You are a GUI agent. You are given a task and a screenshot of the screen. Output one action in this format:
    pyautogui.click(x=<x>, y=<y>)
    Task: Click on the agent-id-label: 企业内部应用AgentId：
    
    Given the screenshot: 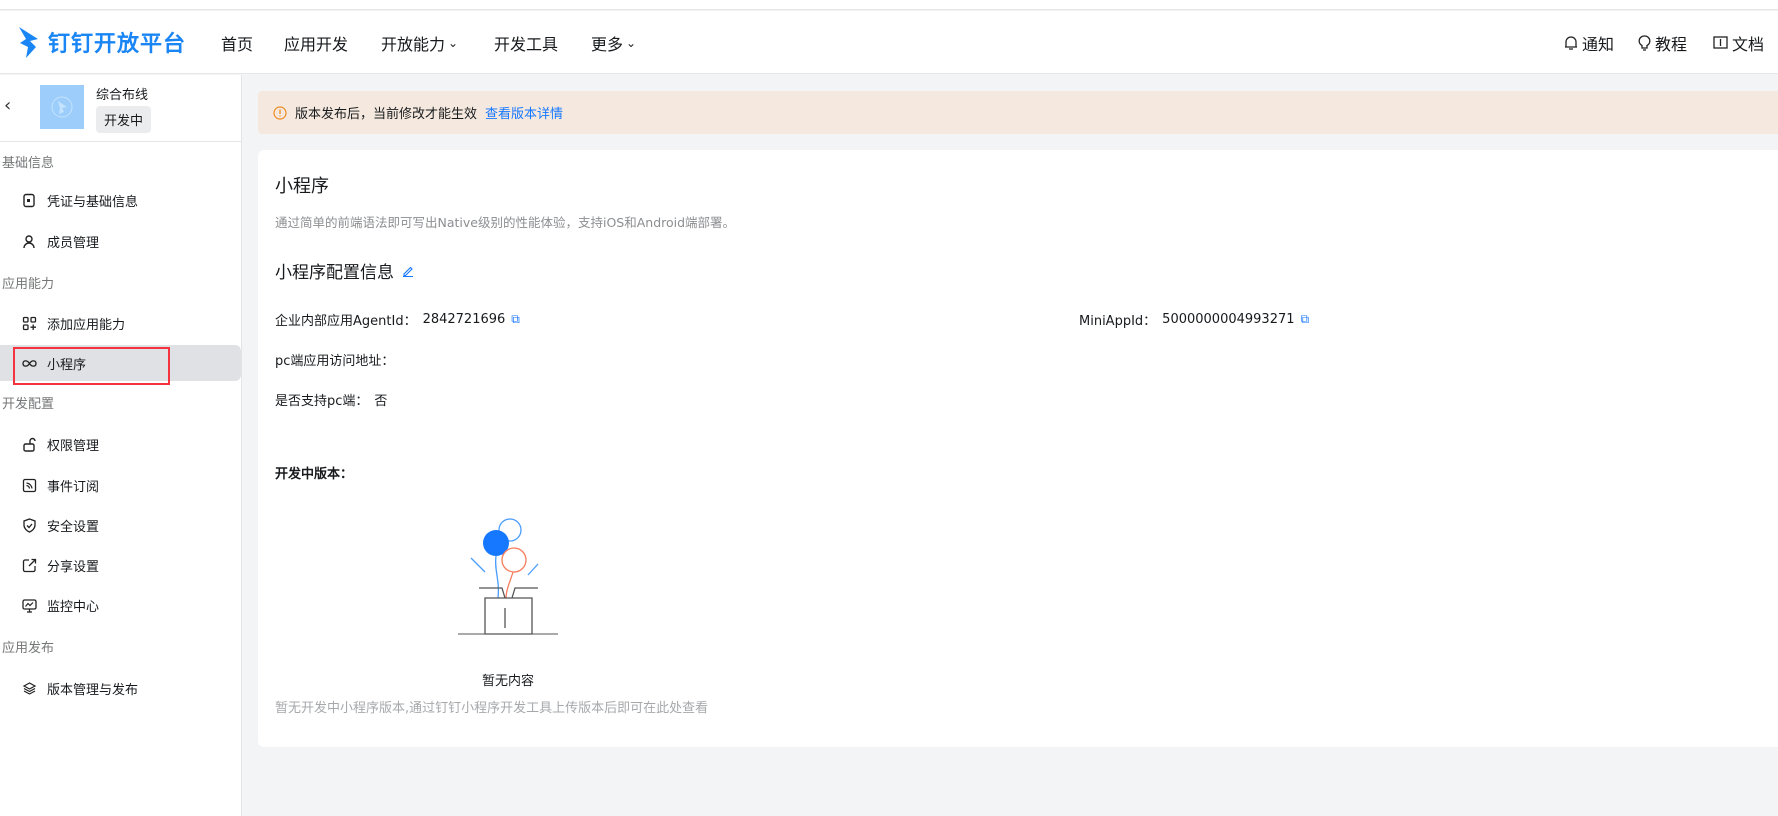 What is the action you would take?
    pyautogui.click(x=346, y=321)
    